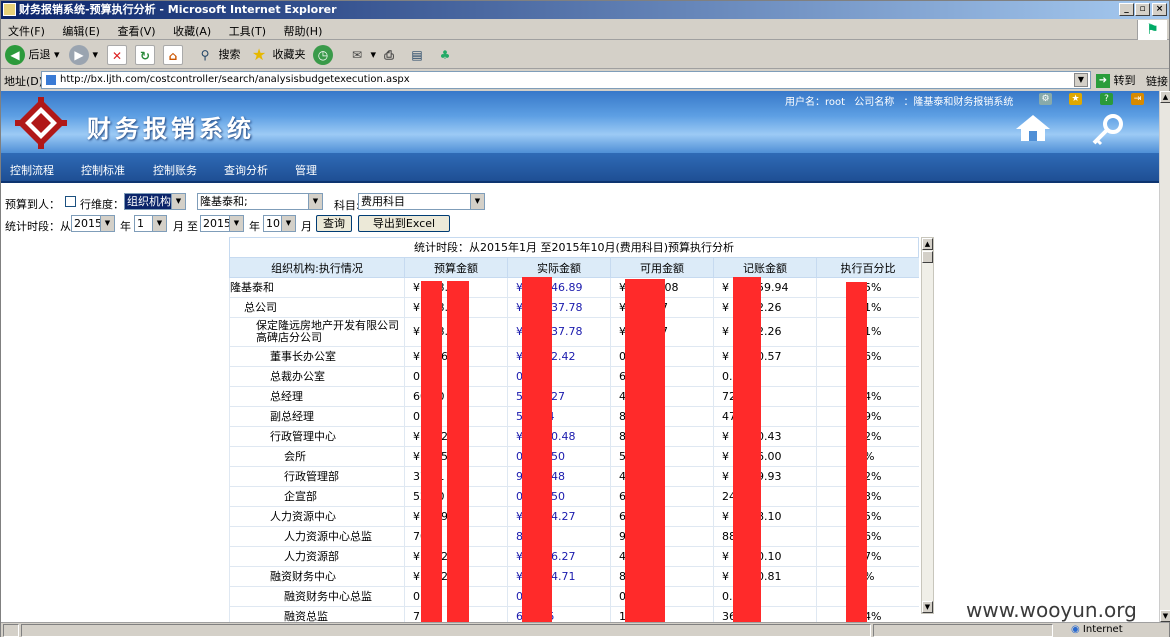 Image resolution: width=1170 pixels, height=637 pixels. What do you see at coordinates (927, 244) in the screenshot?
I see `scroll-up-icon: ▲` at bounding box center [927, 244].